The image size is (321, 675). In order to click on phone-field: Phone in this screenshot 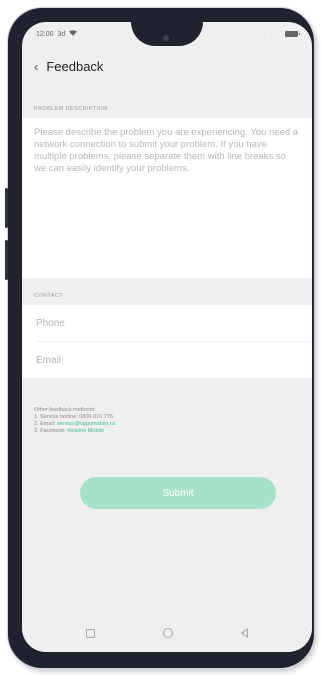, I will do `click(167, 323)`.